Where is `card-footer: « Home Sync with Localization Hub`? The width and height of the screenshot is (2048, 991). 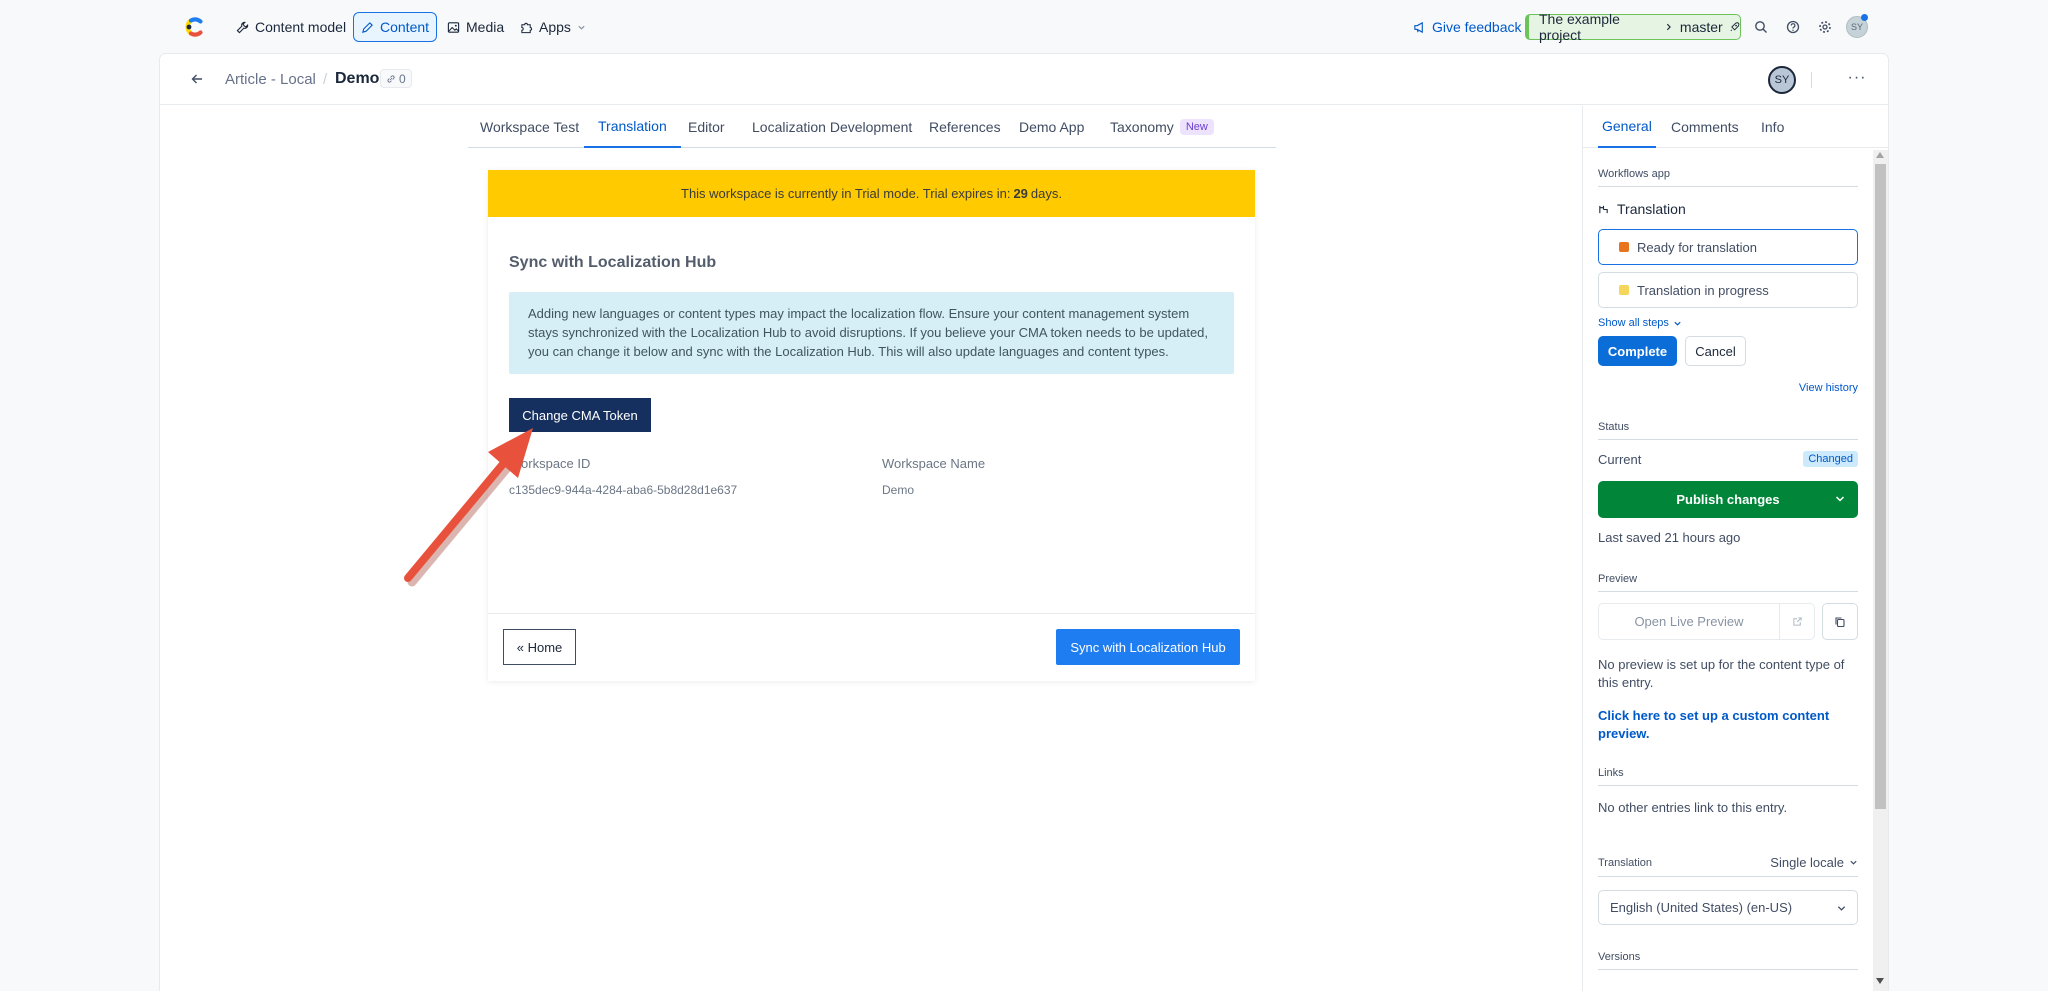 card-footer: « Home Sync with Localization Hub is located at coordinates (871, 647).